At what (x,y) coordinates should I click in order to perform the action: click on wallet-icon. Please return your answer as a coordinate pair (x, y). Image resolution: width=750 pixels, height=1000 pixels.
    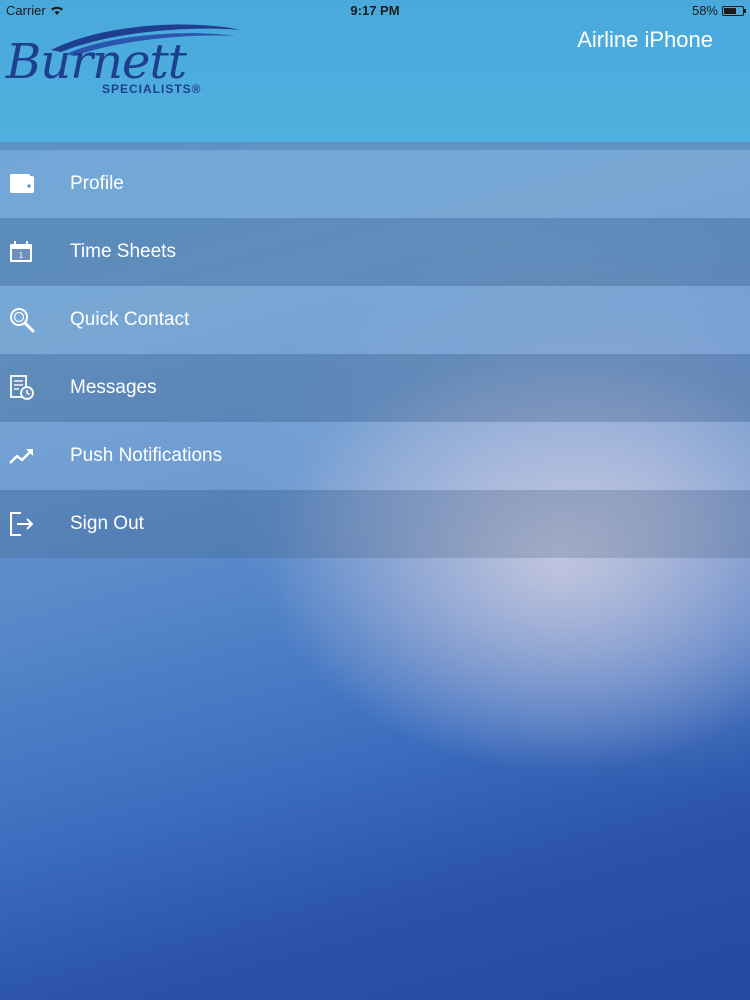
    Looking at the image, I should click on (22, 183).